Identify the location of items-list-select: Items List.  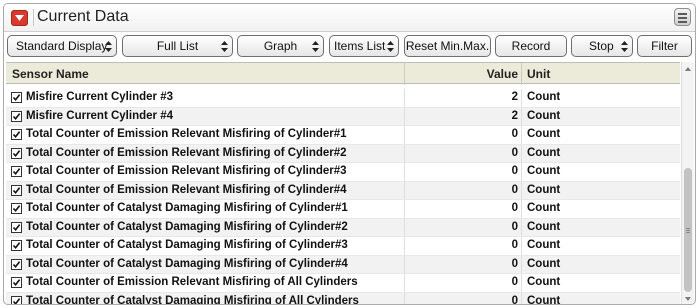
(364, 46).